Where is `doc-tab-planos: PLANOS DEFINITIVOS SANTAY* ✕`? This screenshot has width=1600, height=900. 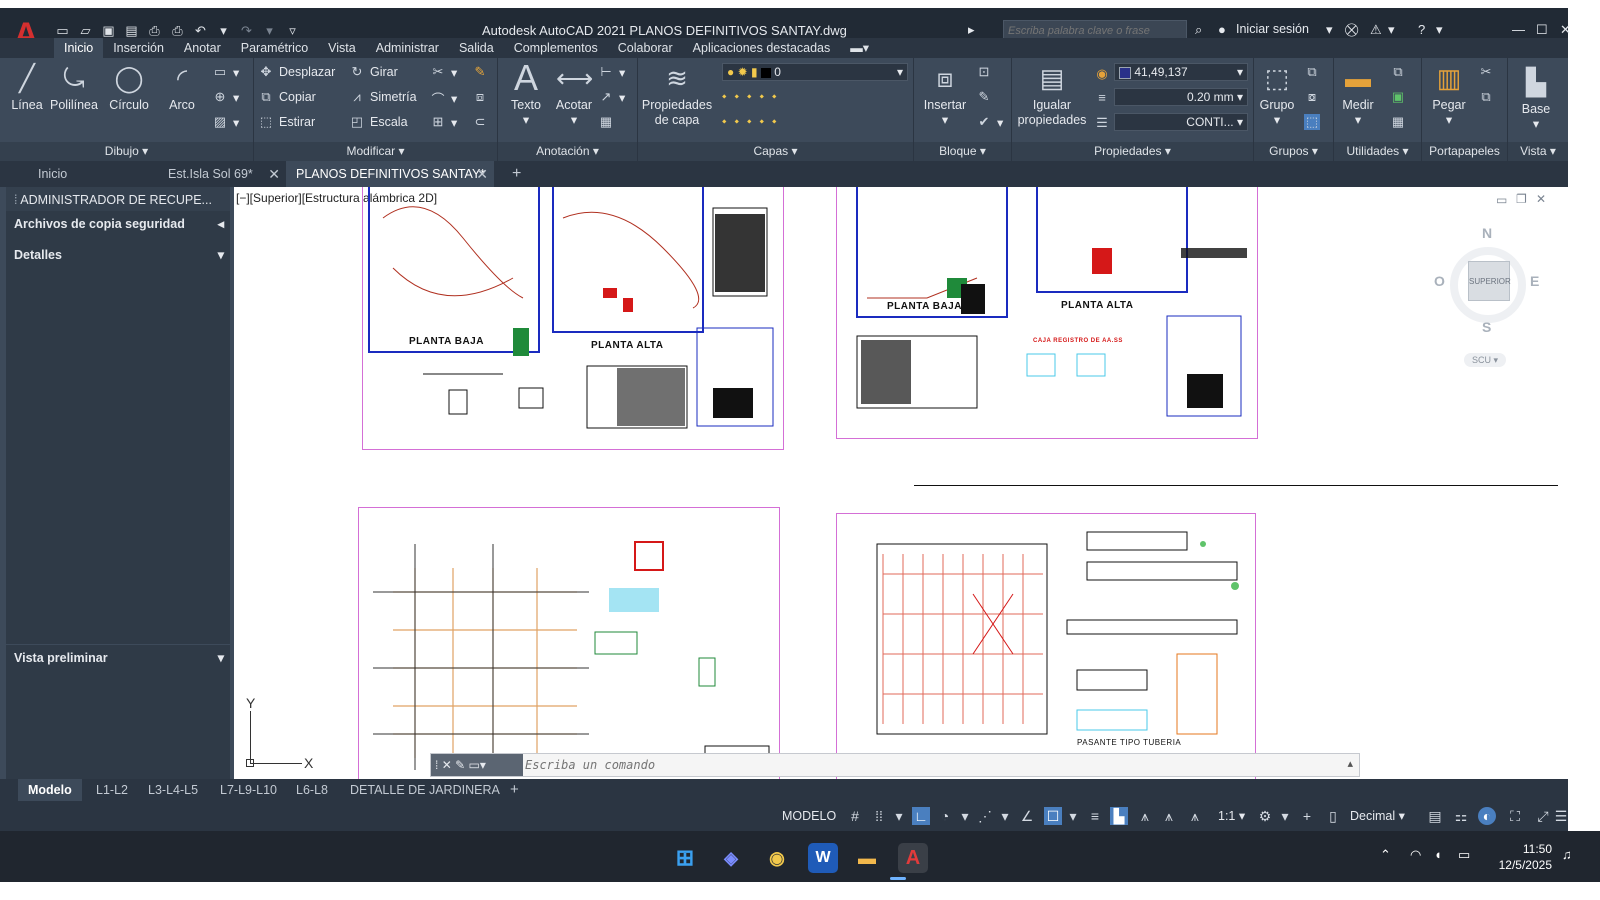 doc-tab-planos: PLANOS DEFINITIVOS SANTAY* ✕ is located at coordinates (390, 174).